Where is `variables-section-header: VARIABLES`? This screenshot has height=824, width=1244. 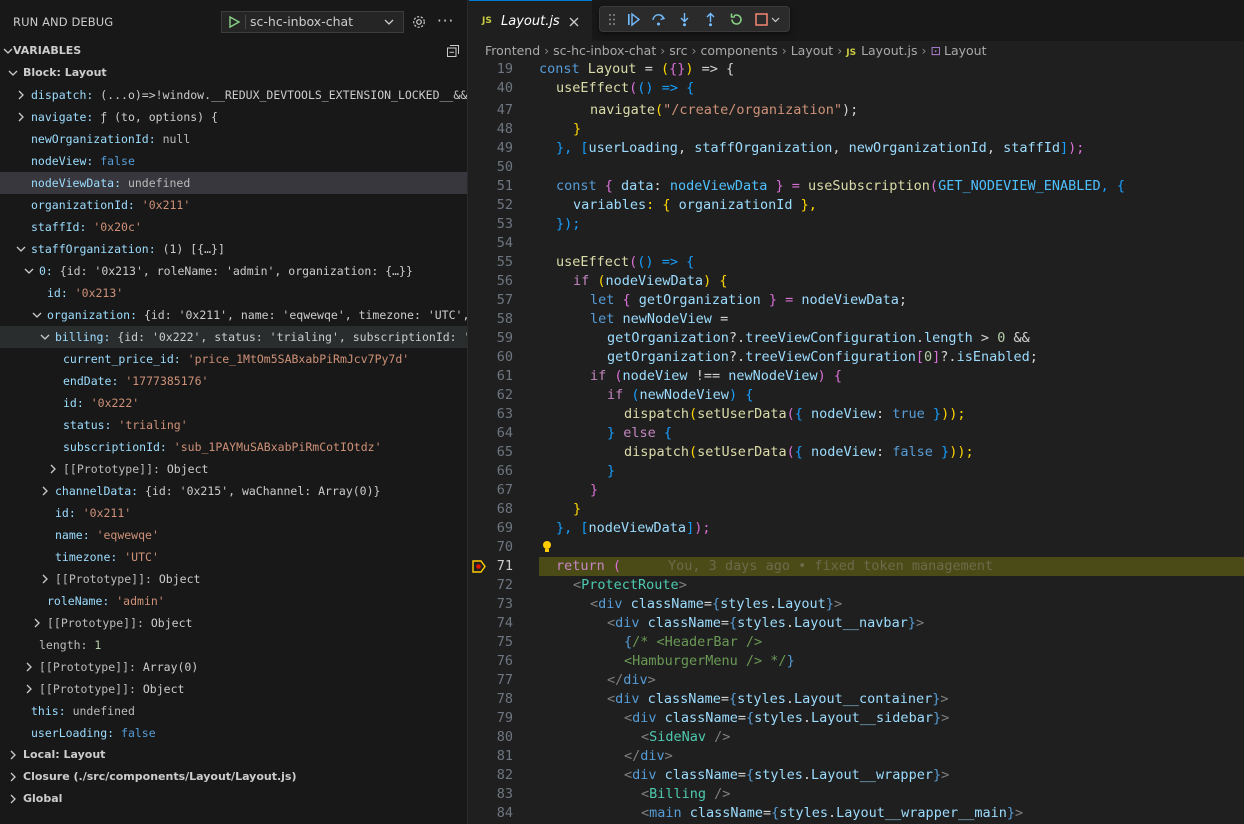 variables-section-header: VARIABLES is located at coordinates (233, 51).